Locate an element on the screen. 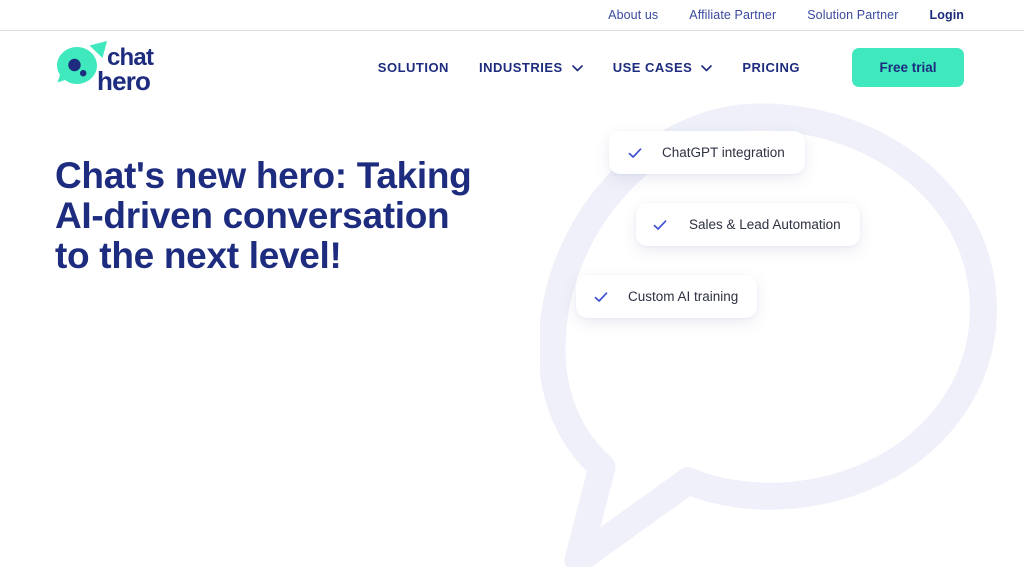  nav-item-industries: INDUSTRIES is located at coordinates (531, 67).